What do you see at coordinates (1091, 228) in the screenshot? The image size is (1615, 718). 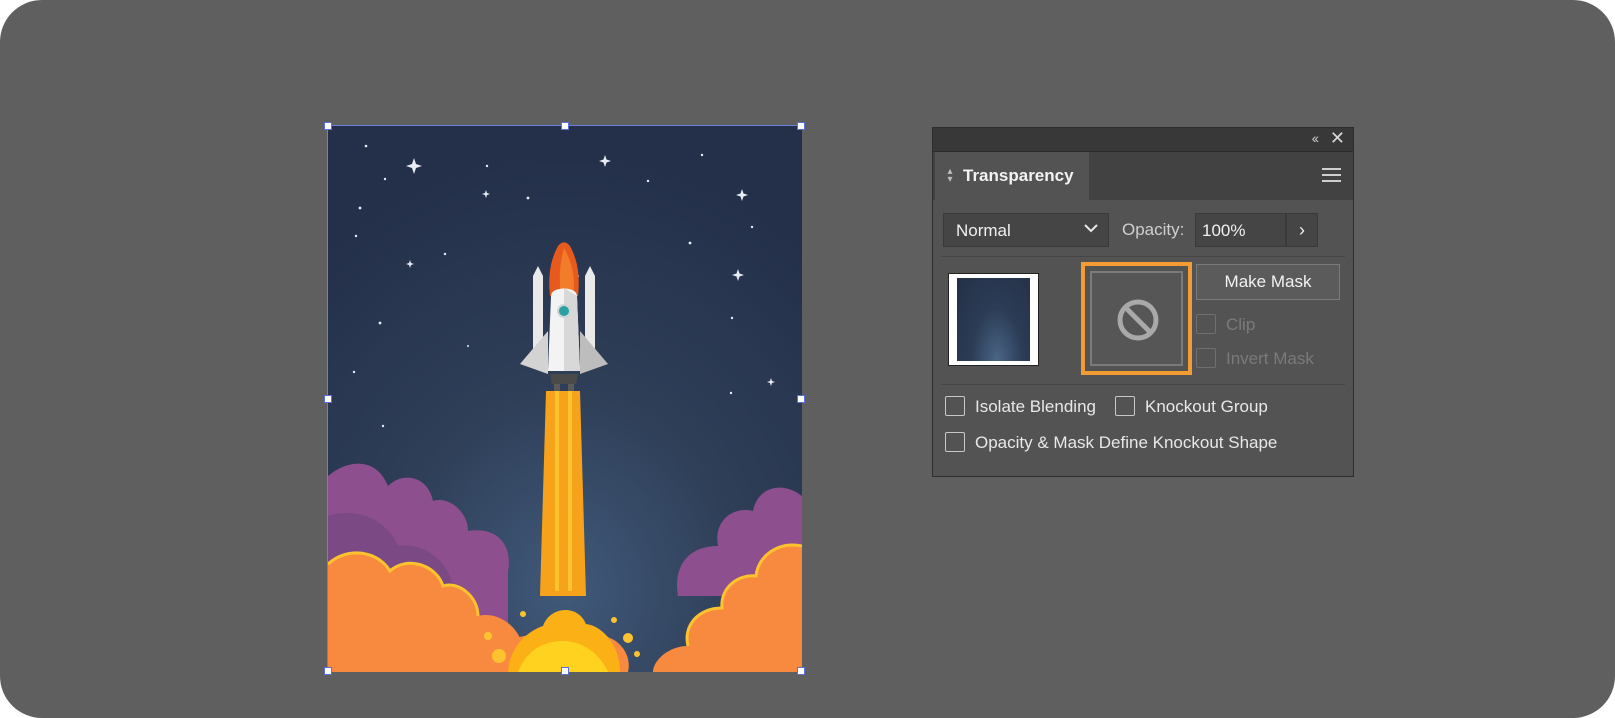 I see `chevron-down-icon` at bounding box center [1091, 228].